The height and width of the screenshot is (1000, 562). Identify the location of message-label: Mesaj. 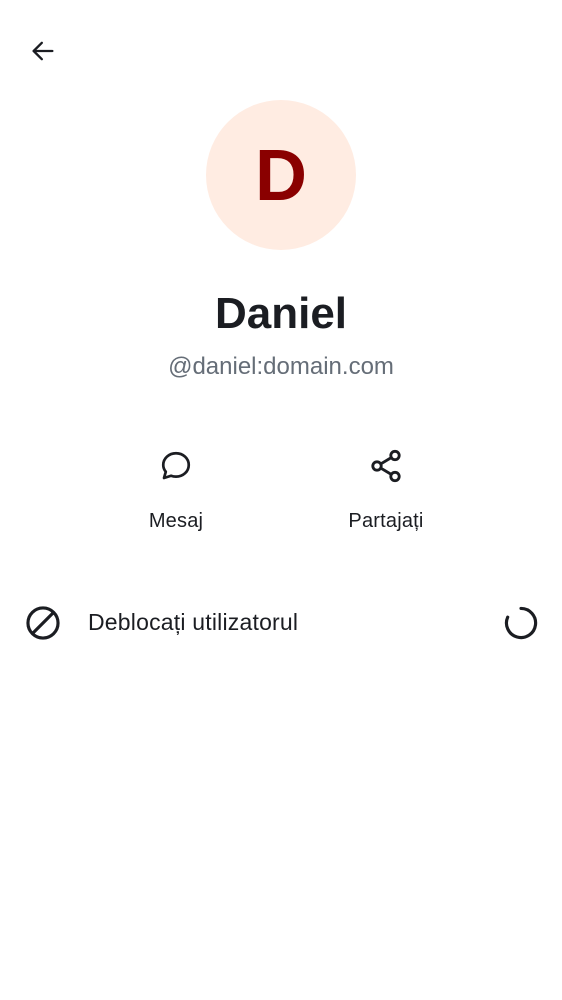
(176, 521).